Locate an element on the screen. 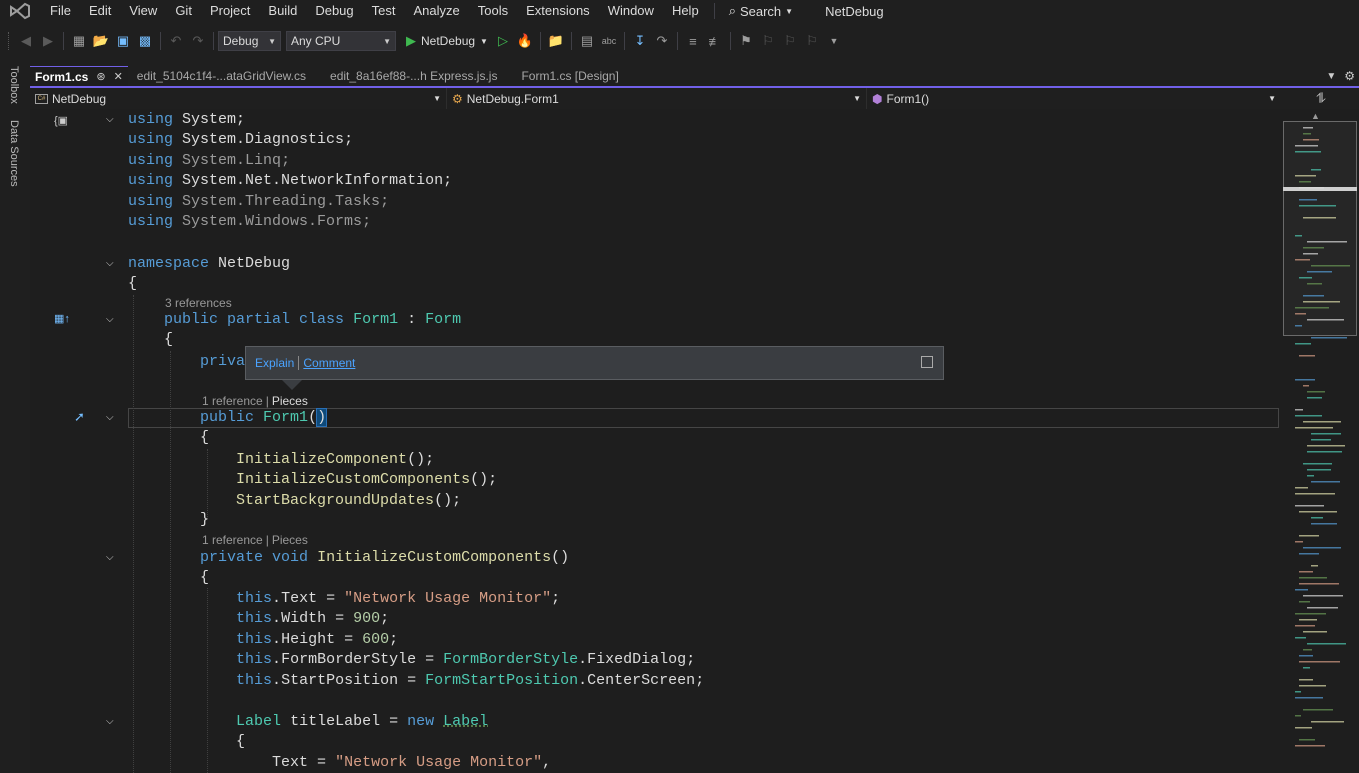 This screenshot has width=1359, height=773. tab-form1-cs: Form1.cs ⊛ ✕ is located at coordinates (79, 76).